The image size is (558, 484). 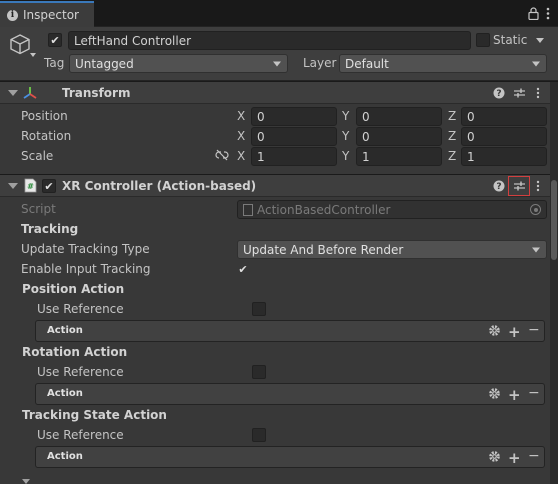 I want to click on position-label: Position, so click(x=44, y=116).